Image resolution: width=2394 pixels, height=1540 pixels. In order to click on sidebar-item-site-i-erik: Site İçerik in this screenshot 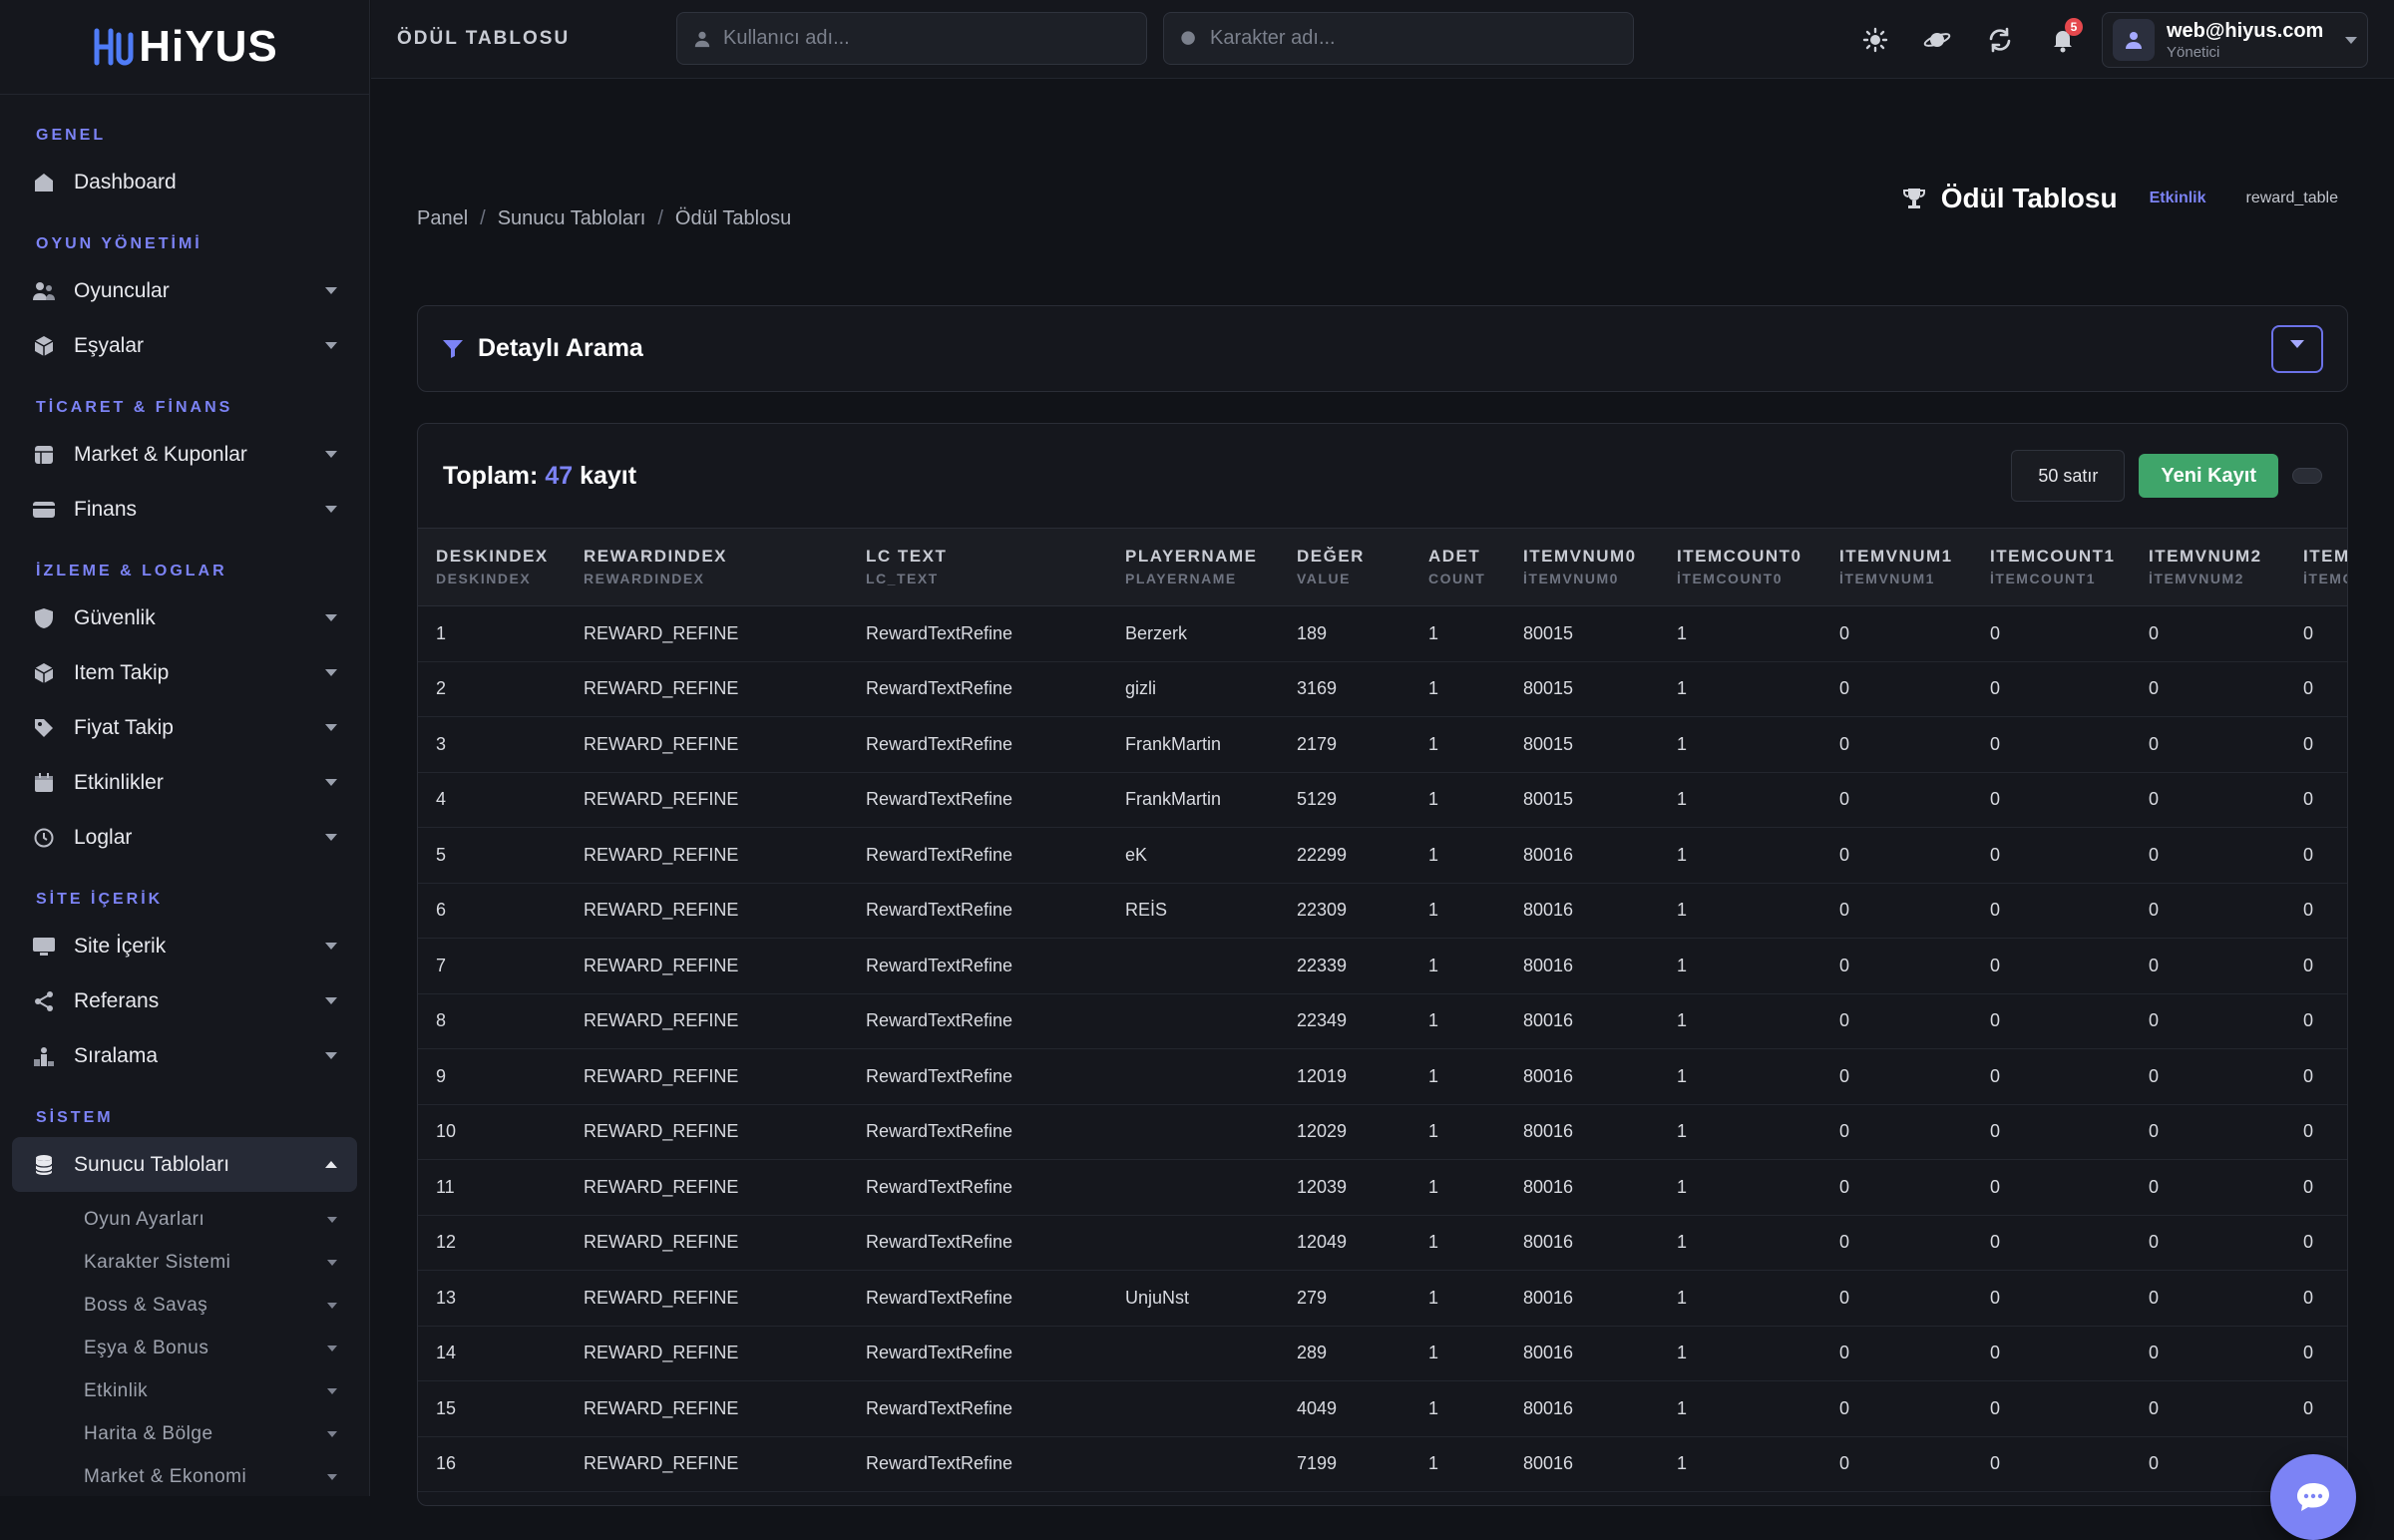, I will do `click(184, 946)`.